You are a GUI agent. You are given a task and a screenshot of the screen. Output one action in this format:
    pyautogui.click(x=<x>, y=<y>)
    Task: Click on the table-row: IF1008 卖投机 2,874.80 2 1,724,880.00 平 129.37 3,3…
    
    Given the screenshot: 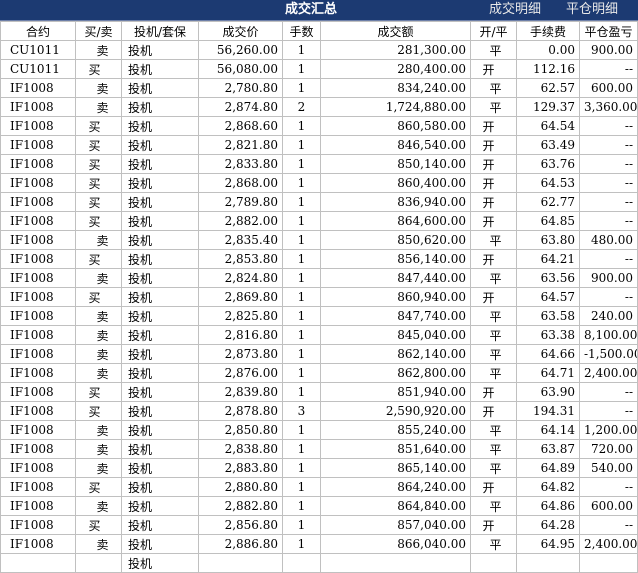 What is the action you would take?
    pyautogui.click(x=319, y=107)
    